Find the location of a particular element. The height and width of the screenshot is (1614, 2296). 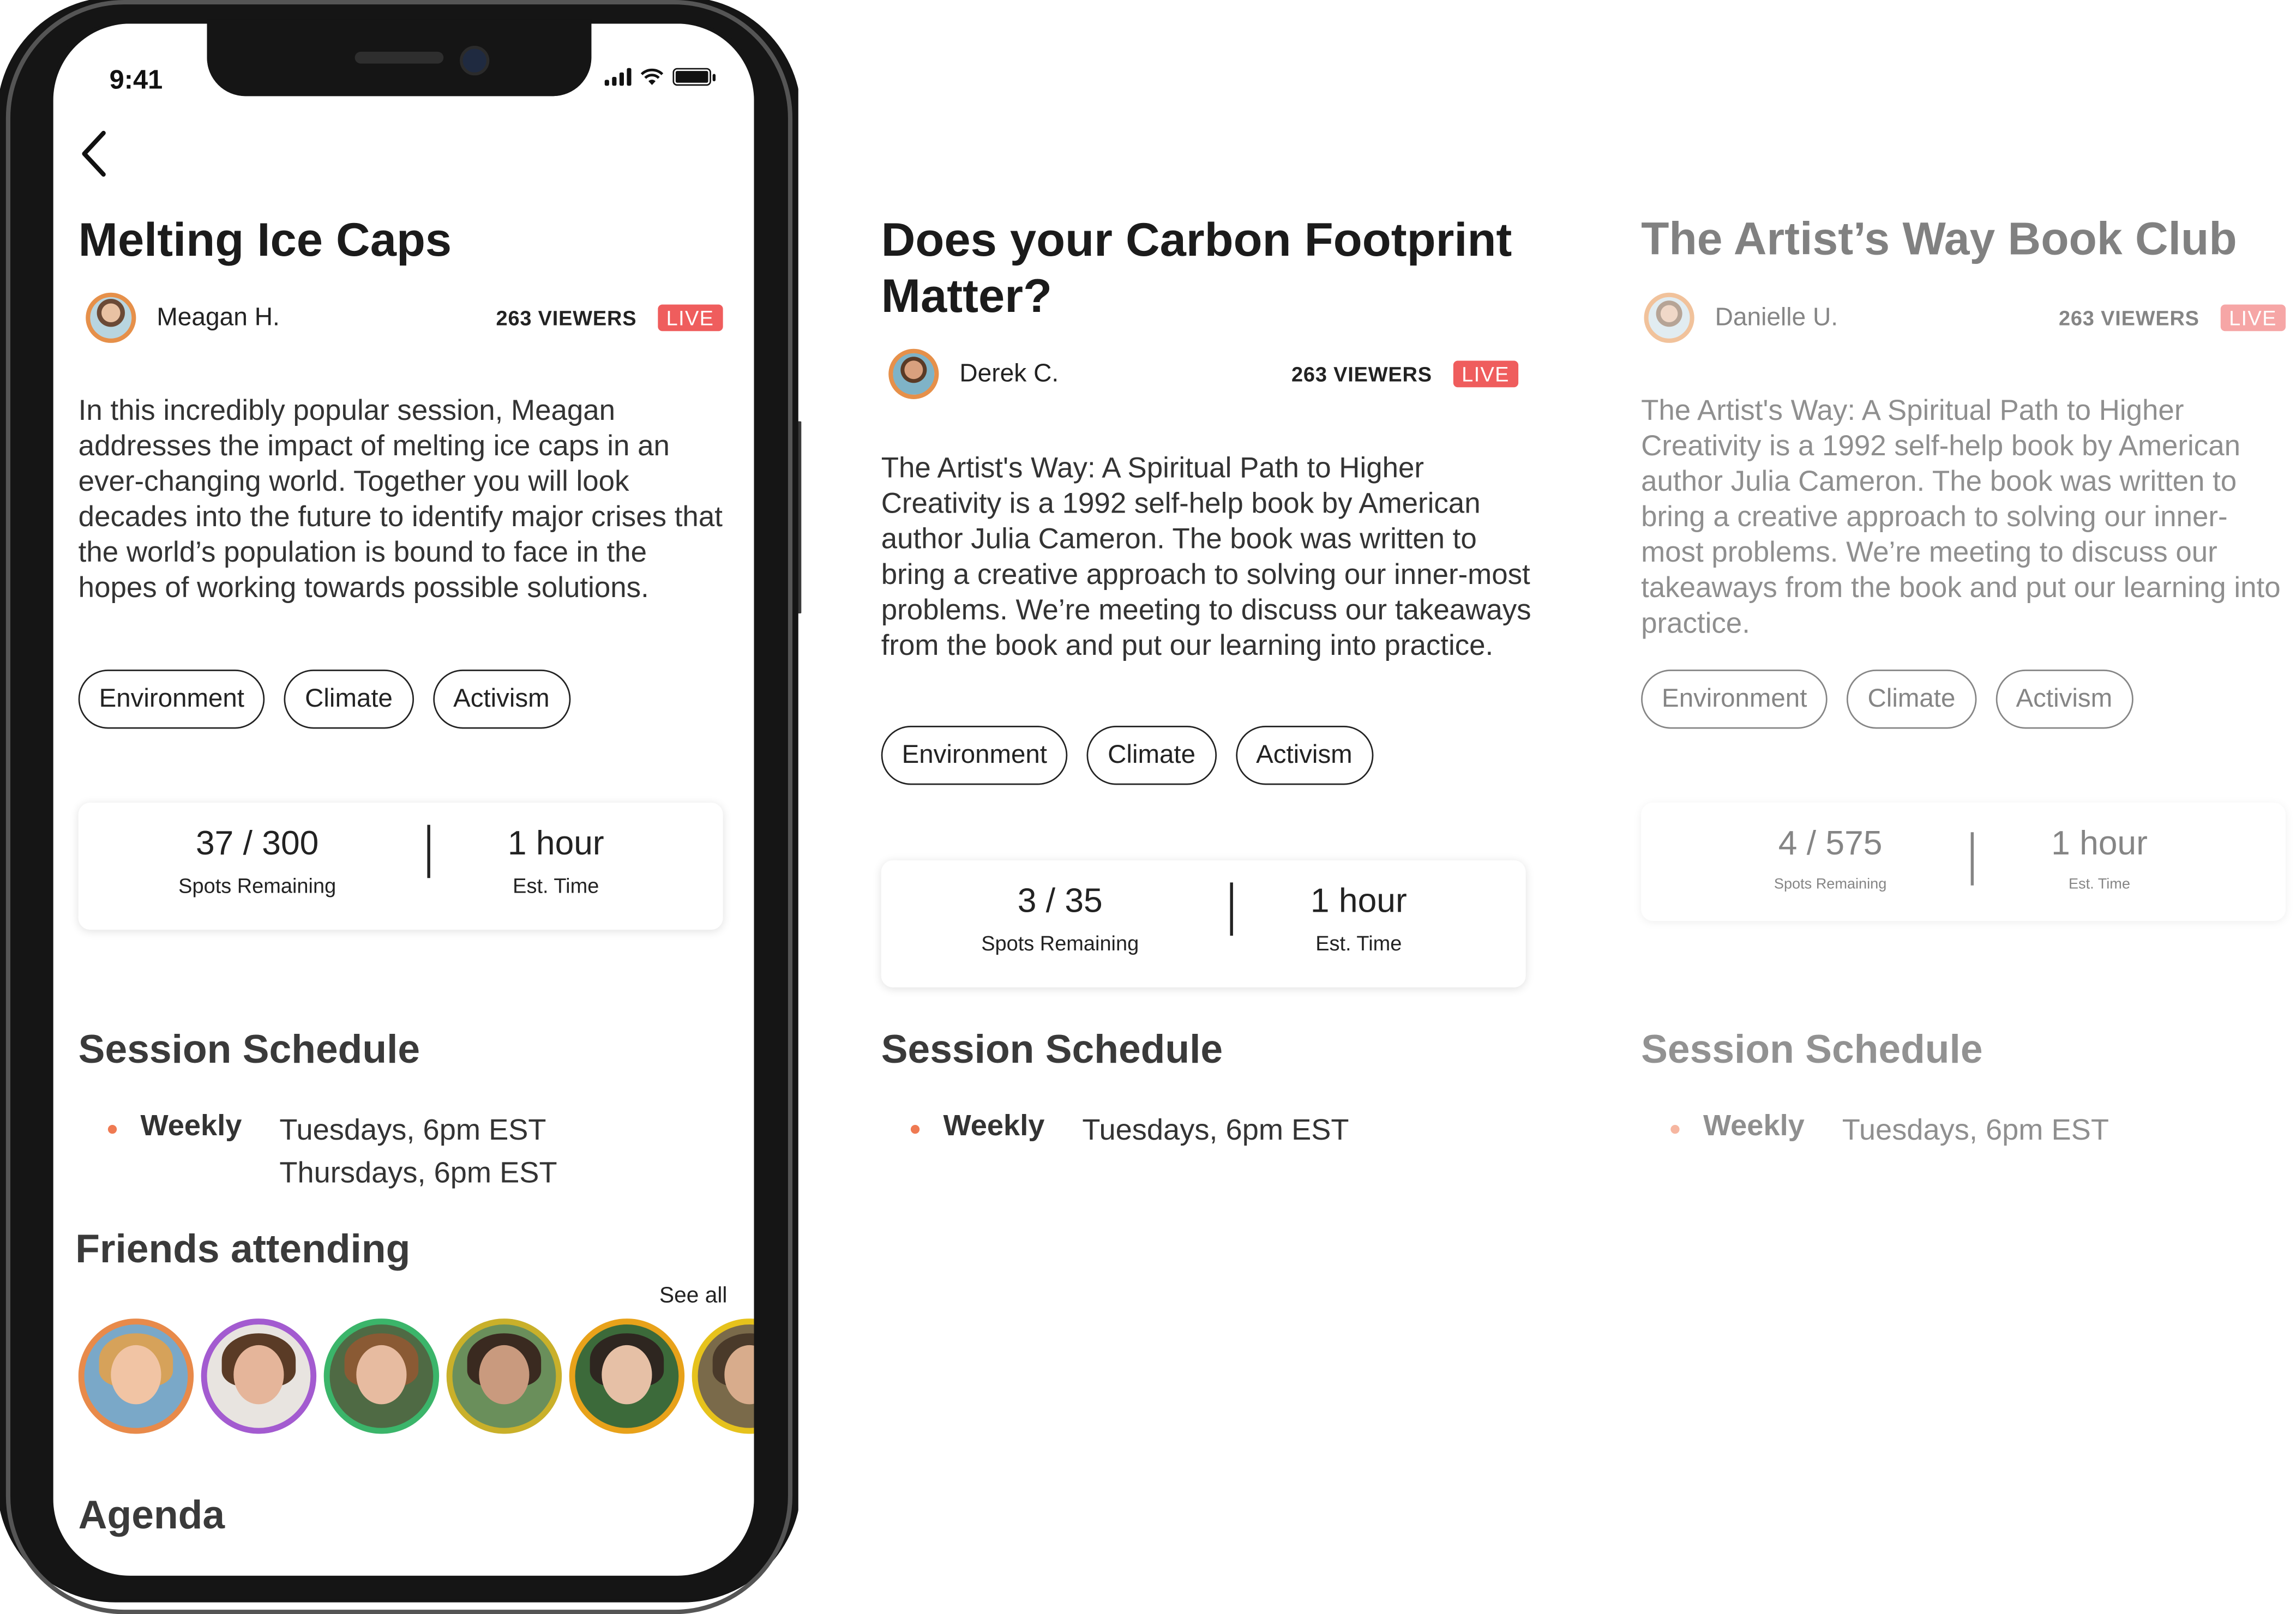

notch-overlay is located at coordinates (399, 58).